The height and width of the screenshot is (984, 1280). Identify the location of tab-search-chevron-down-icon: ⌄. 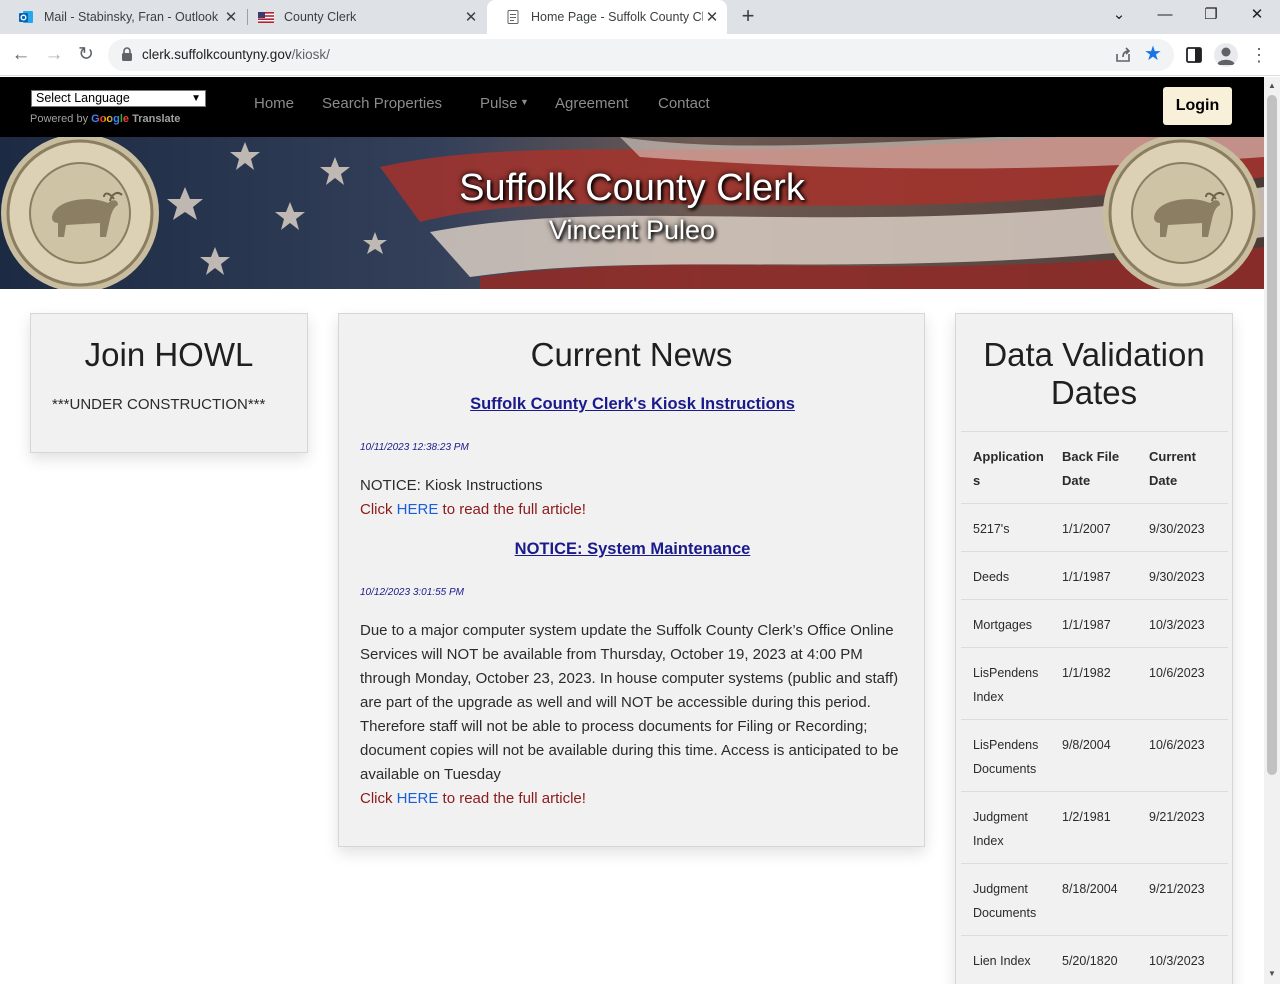
(1119, 15).